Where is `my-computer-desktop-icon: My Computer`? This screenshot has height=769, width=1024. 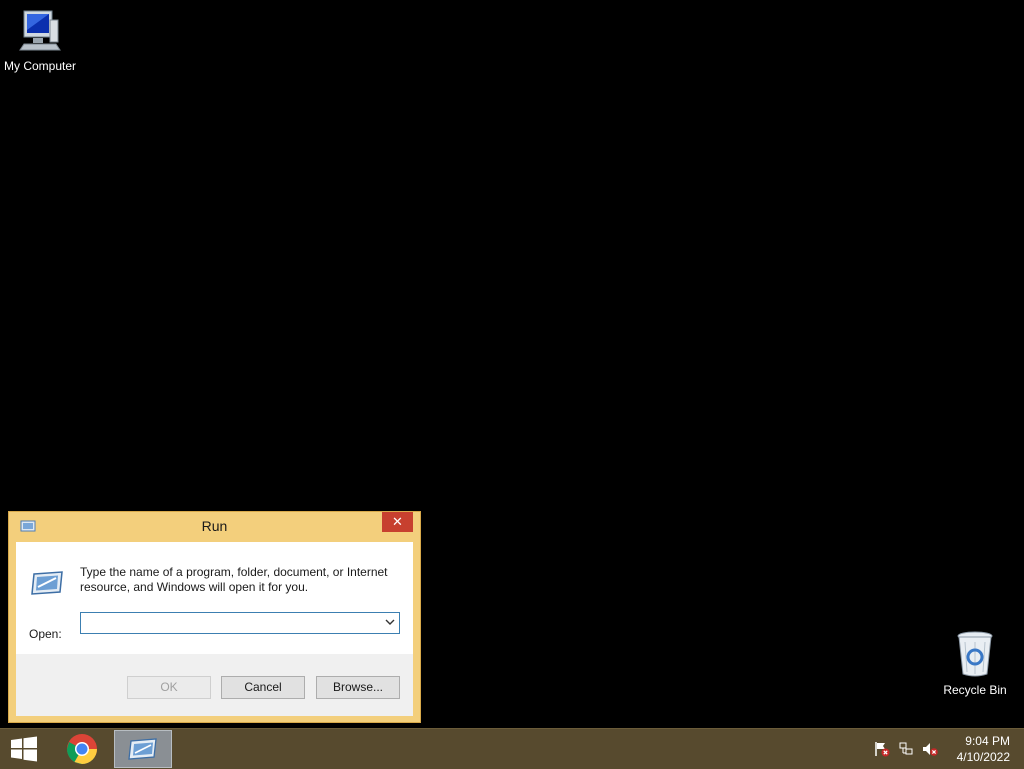
my-computer-desktop-icon: My Computer is located at coordinates (40, 40).